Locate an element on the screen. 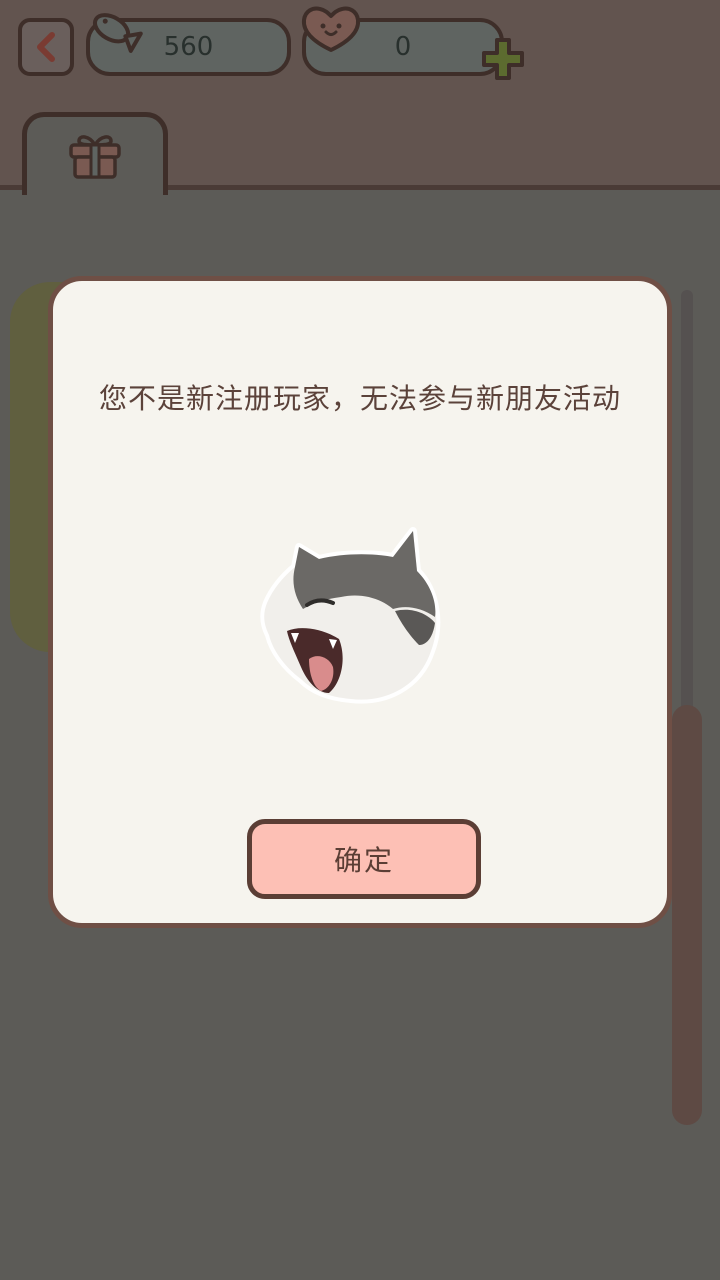  scrollbar-thumb is located at coordinates (687, 915).